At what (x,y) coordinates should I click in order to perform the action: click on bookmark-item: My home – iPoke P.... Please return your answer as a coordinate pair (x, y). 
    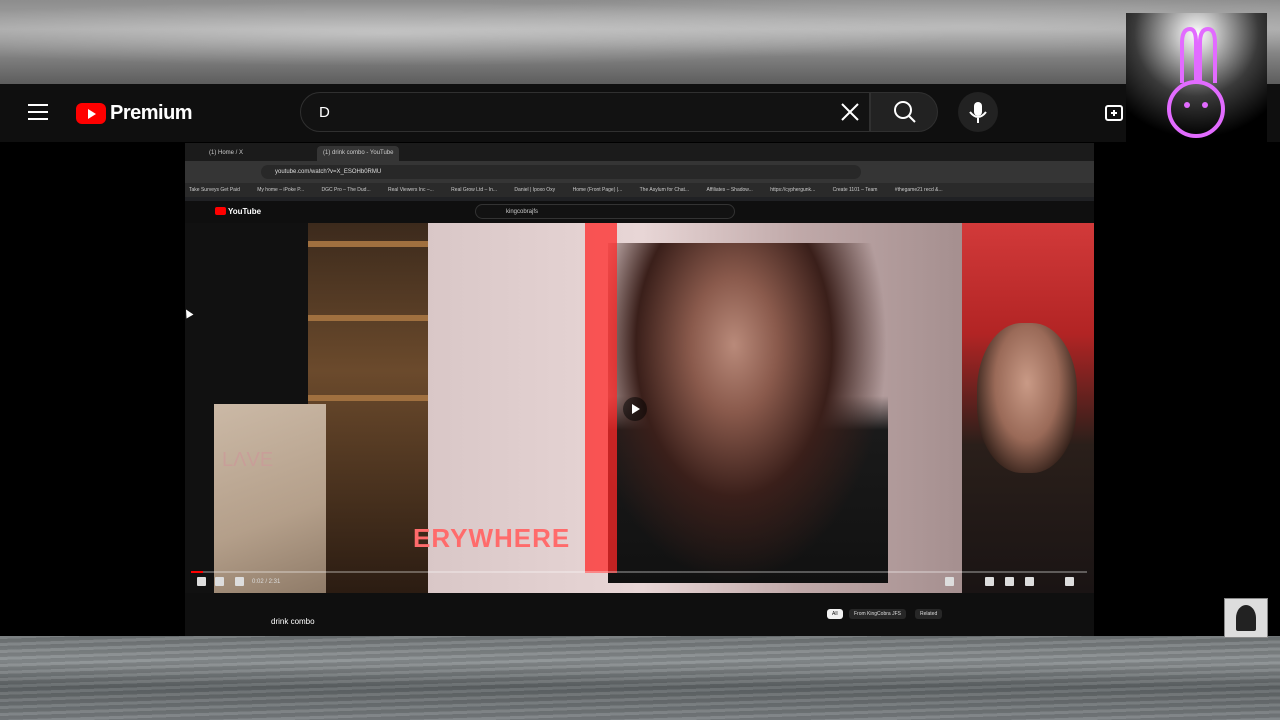
    Looking at the image, I should click on (278, 190).